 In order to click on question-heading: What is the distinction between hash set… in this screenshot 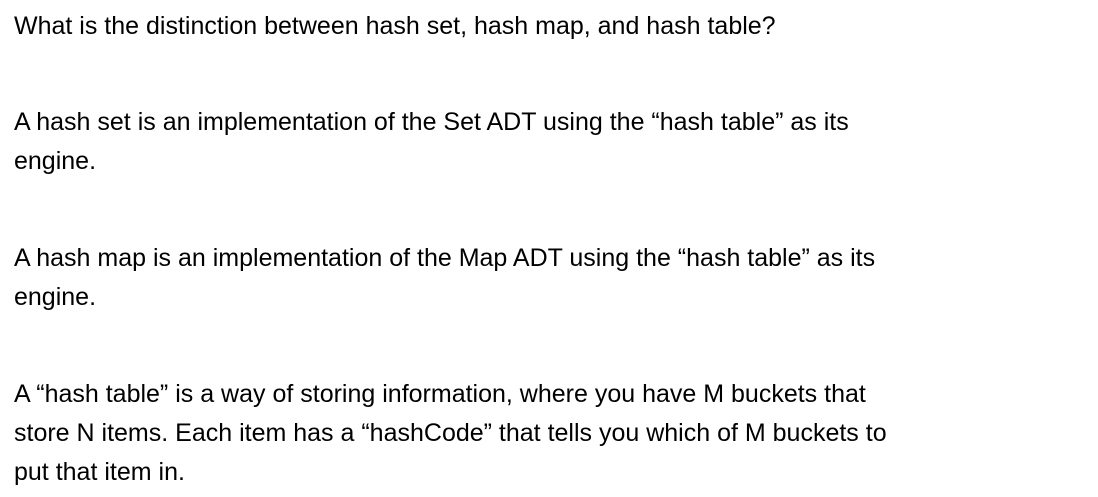, I will do `click(395, 26)`.